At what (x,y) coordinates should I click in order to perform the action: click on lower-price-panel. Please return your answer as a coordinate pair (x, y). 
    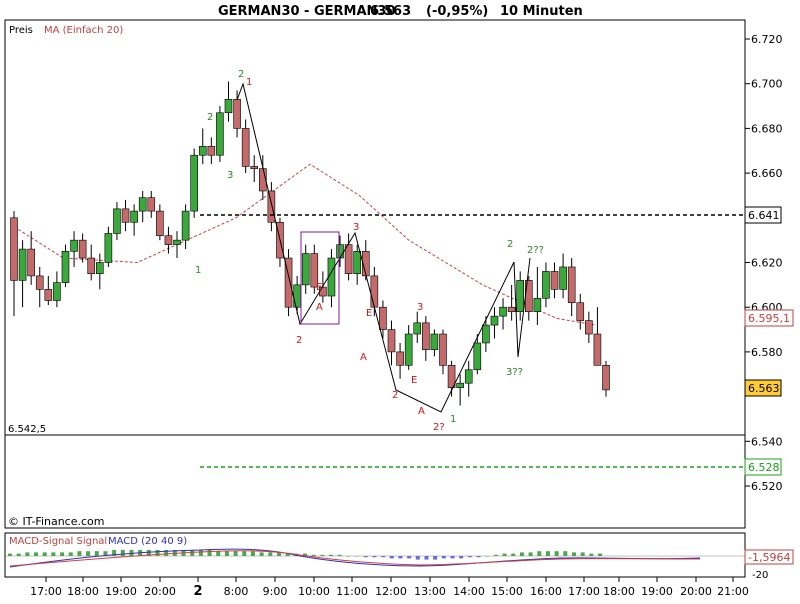
    Looking at the image, I should click on (375, 481).